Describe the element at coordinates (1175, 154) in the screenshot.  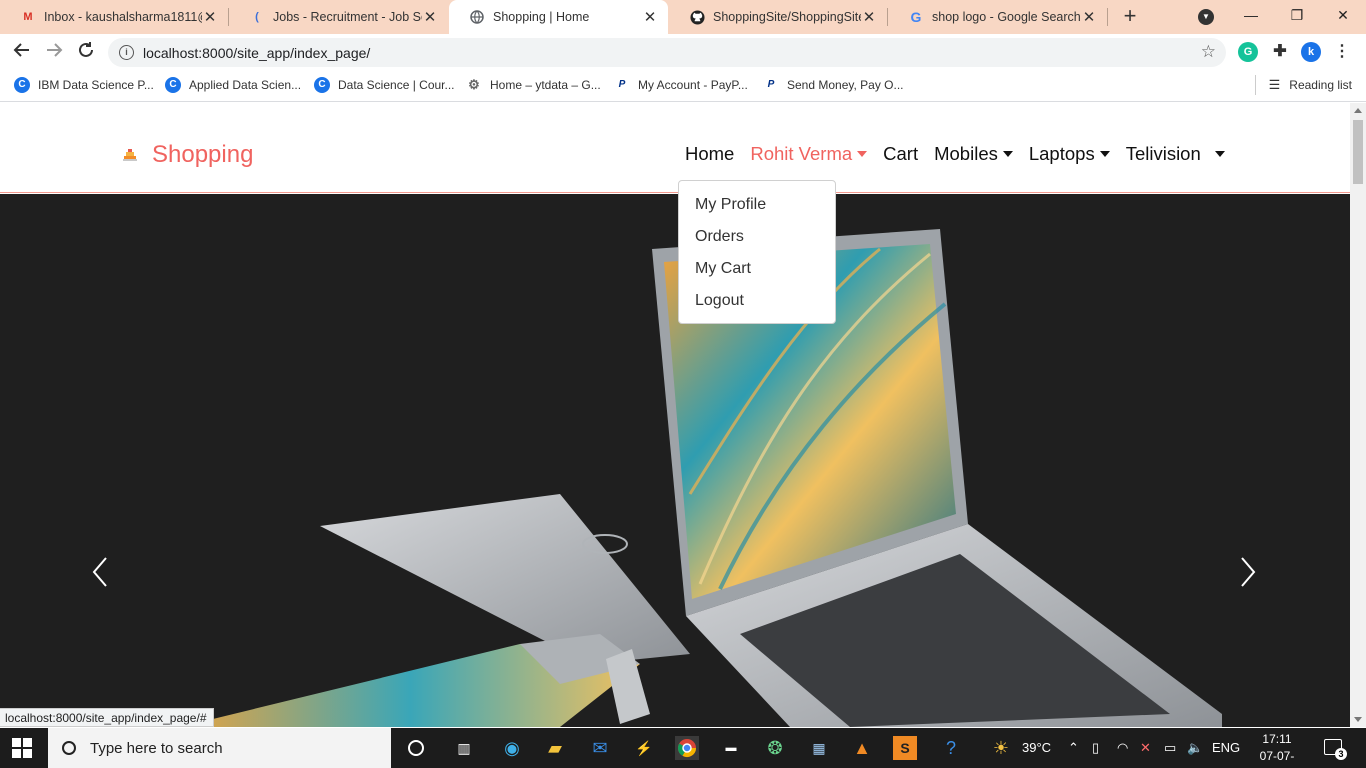
I see `nav-television-dropdown: Telivision` at that location.